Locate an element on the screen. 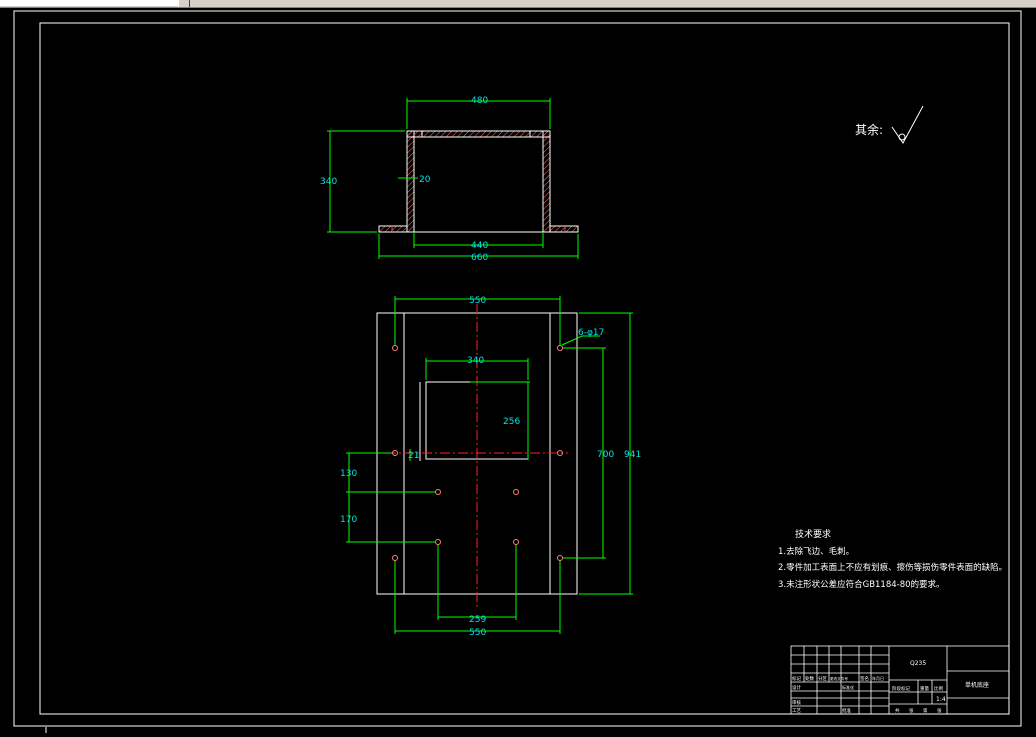 The width and height of the screenshot is (1036, 737). plan-dim-21: 21 is located at coordinates (413, 456).